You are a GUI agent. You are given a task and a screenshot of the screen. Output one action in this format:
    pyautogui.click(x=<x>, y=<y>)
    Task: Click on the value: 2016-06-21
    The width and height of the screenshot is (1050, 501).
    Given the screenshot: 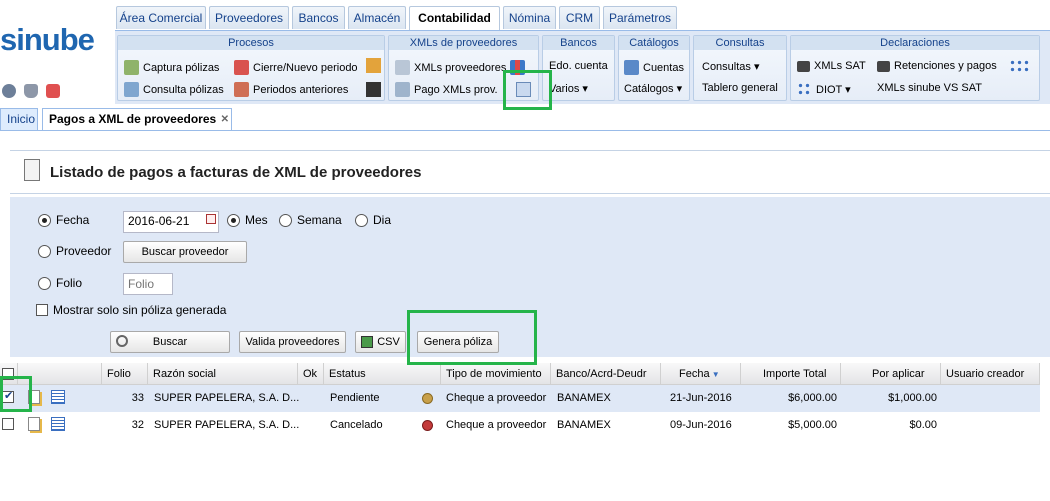 What is the action you would take?
    pyautogui.click(x=159, y=221)
    